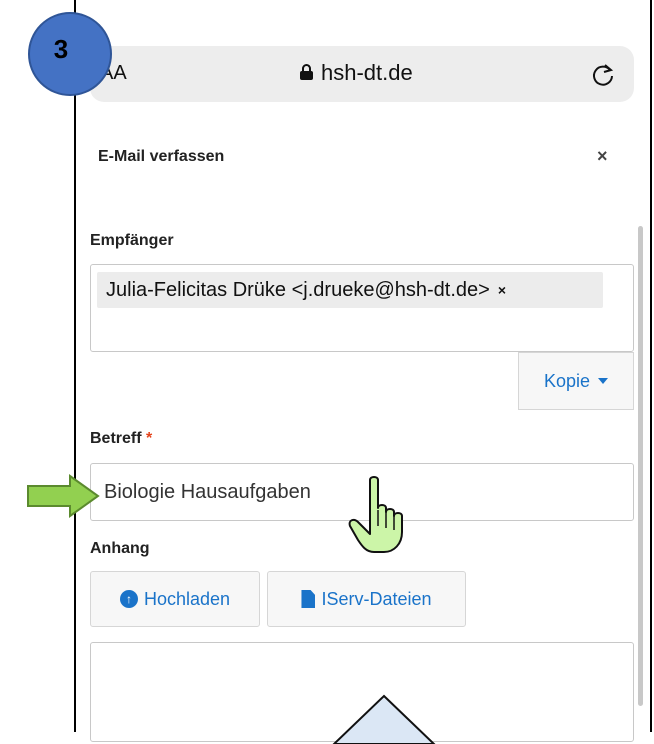  I want to click on modal-title: E-Mail verfassen, so click(161, 156).